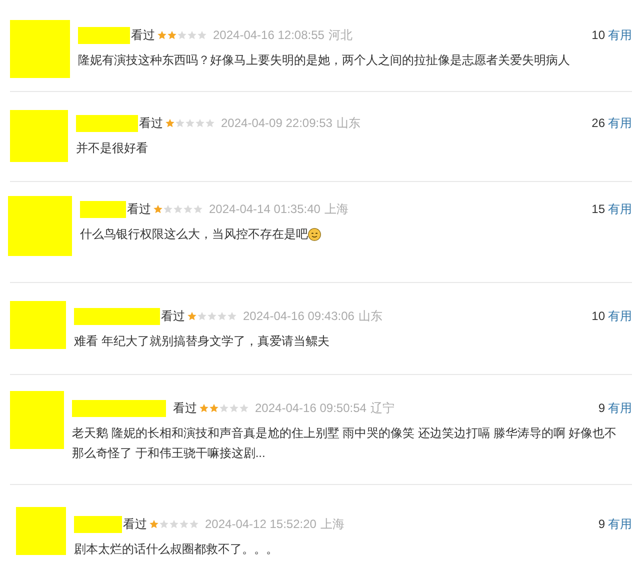 The image size is (642, 572). Describe the element at coordinates (324, 60) in the screenshot. I see `review-text: 隆妮有演技这种东西吗？好像马上要失明的是她，两个人之间的拉扯像是志愿者关爱失明病人` at that location.